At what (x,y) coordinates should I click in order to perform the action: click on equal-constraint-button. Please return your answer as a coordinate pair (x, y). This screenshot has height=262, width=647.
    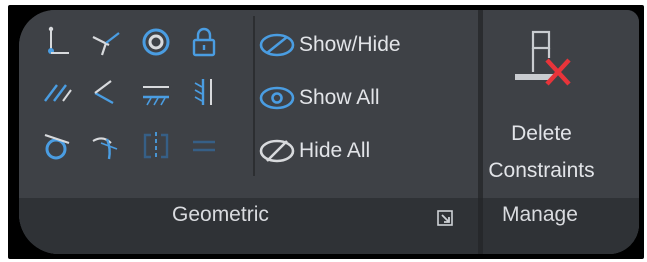
    Looking at the image, I should click on (204, 146).